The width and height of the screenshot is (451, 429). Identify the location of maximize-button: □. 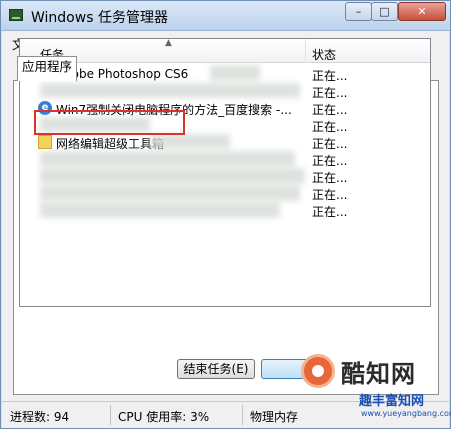
(384, 11).